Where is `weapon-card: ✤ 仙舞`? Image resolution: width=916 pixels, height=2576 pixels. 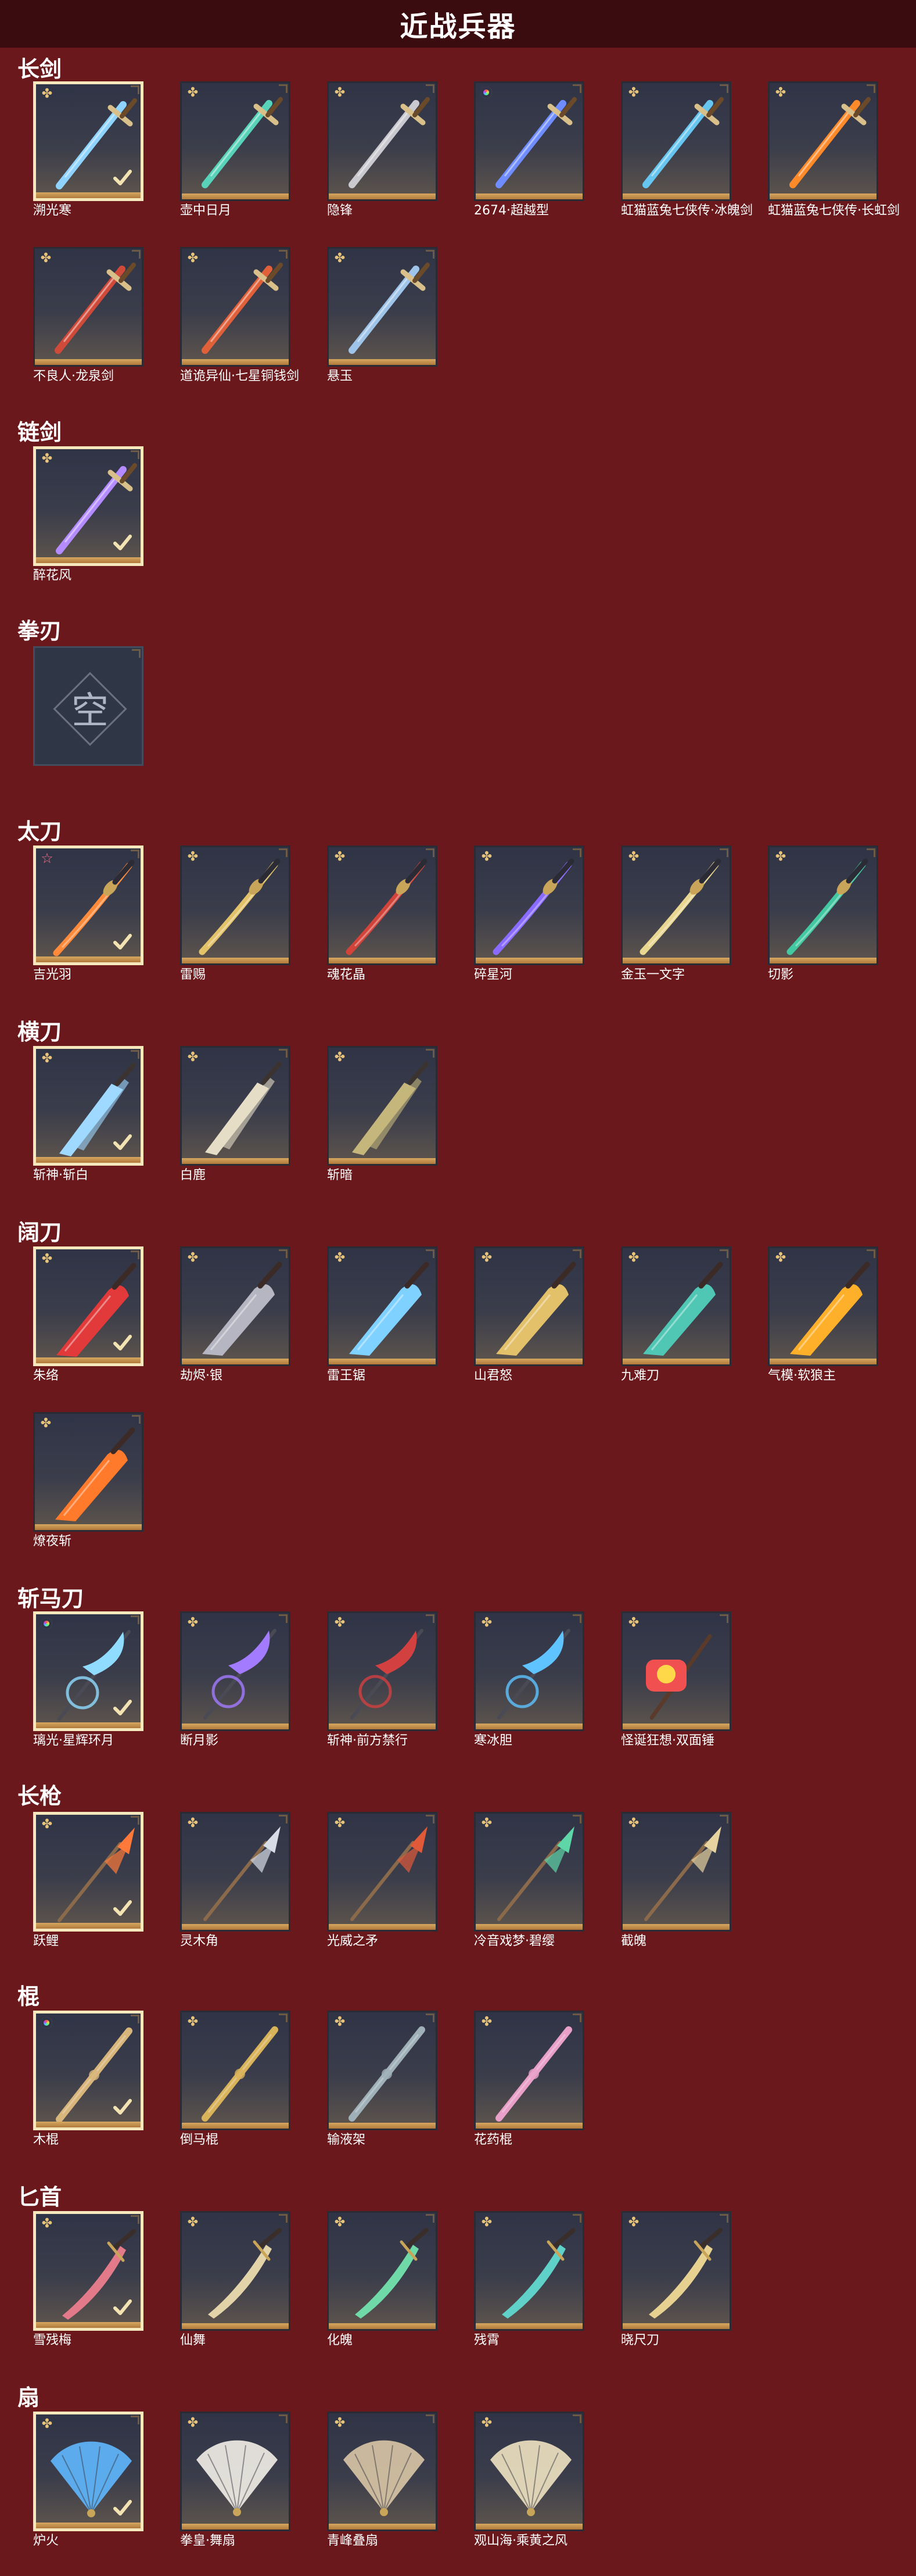
weapon-card: ✤ 仙舞 is located at coordinates (237, 2279).